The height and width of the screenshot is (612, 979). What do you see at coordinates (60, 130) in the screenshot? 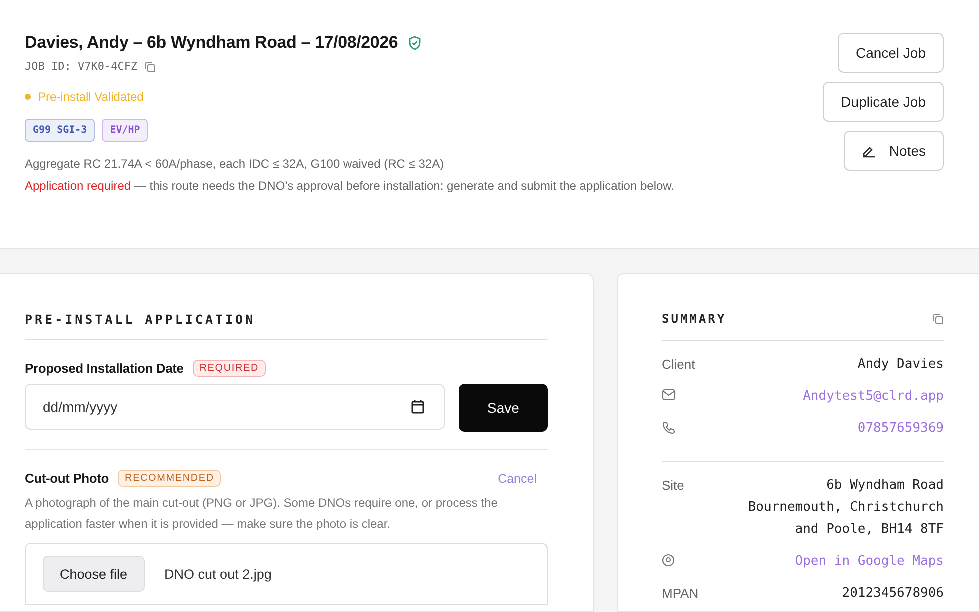
I see `tag-badge: G99 SGI-3` at bounding box center [60, 130].